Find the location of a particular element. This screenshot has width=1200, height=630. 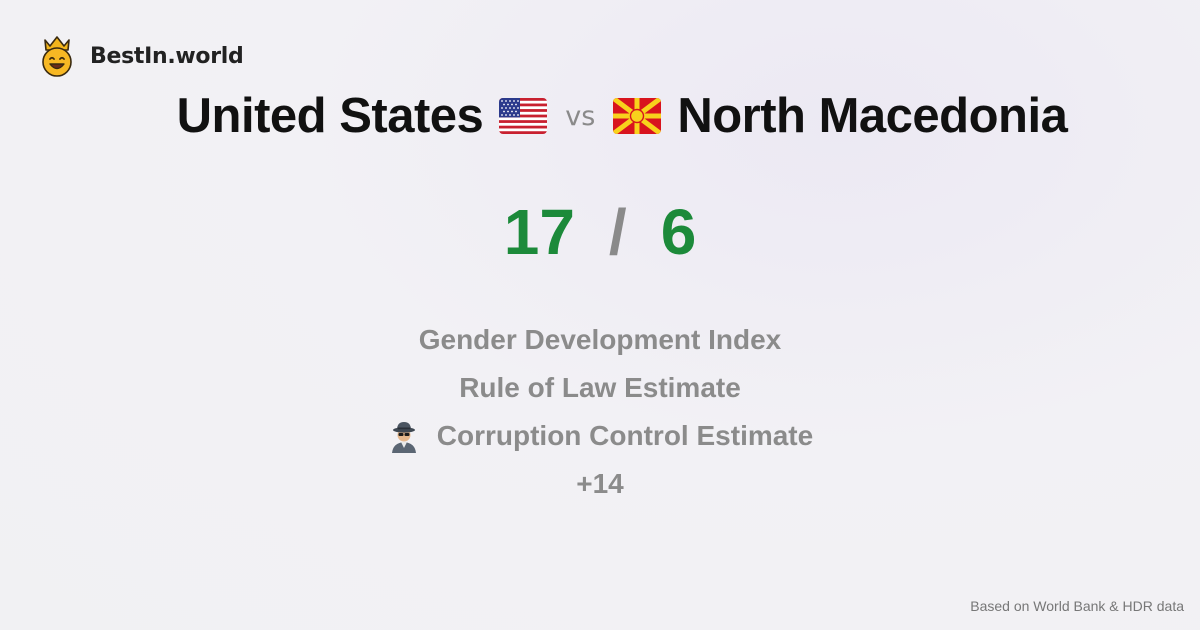

list-item: Corruption Control Estimate is located at coordinates (600, 436).